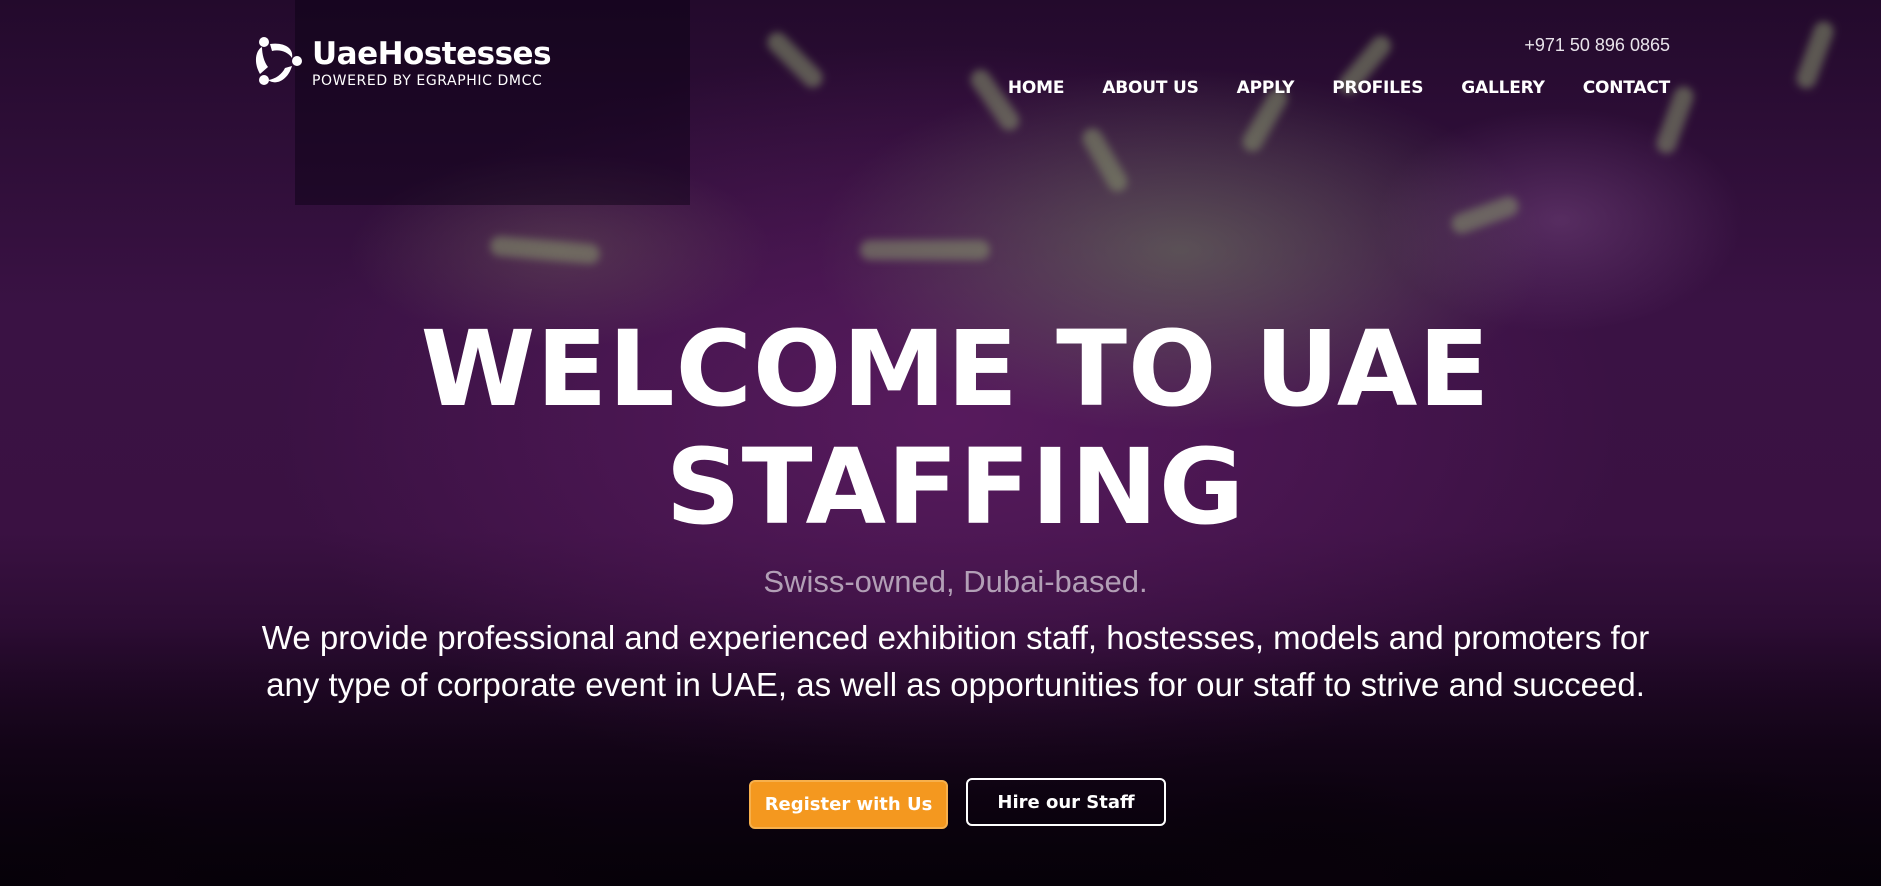  I want to click on site-logo: UaeHostesses POWERED BY EGRAPHIC DMCC, so click(401, 62).